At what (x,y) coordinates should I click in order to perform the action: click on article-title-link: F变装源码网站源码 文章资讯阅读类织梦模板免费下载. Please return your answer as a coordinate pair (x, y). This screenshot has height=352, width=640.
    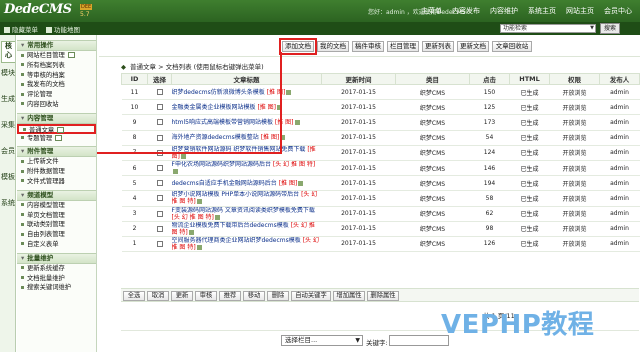
    Looking at the image, I should click on (243, 210).